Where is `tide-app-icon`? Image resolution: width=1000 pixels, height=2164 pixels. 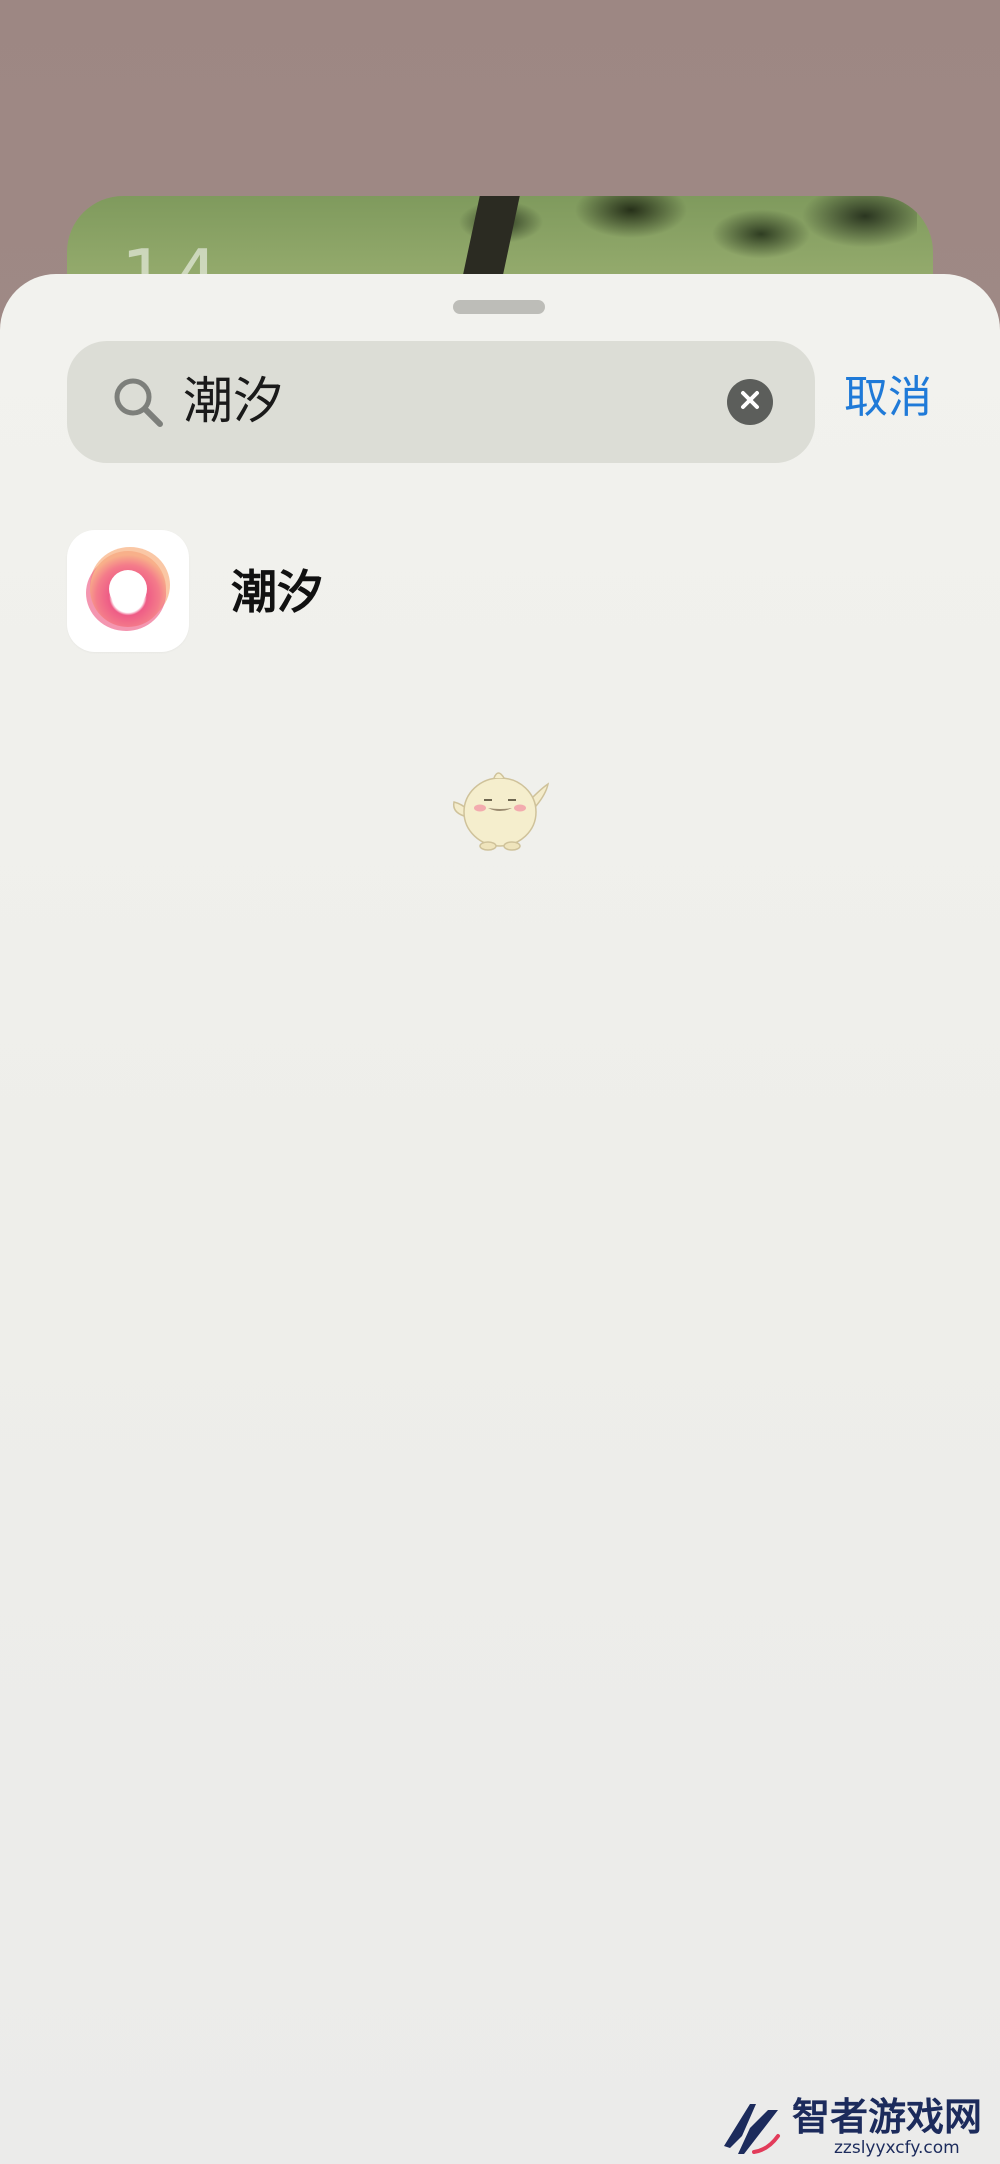 tide-app-icon is located at coordinates (128, 591).